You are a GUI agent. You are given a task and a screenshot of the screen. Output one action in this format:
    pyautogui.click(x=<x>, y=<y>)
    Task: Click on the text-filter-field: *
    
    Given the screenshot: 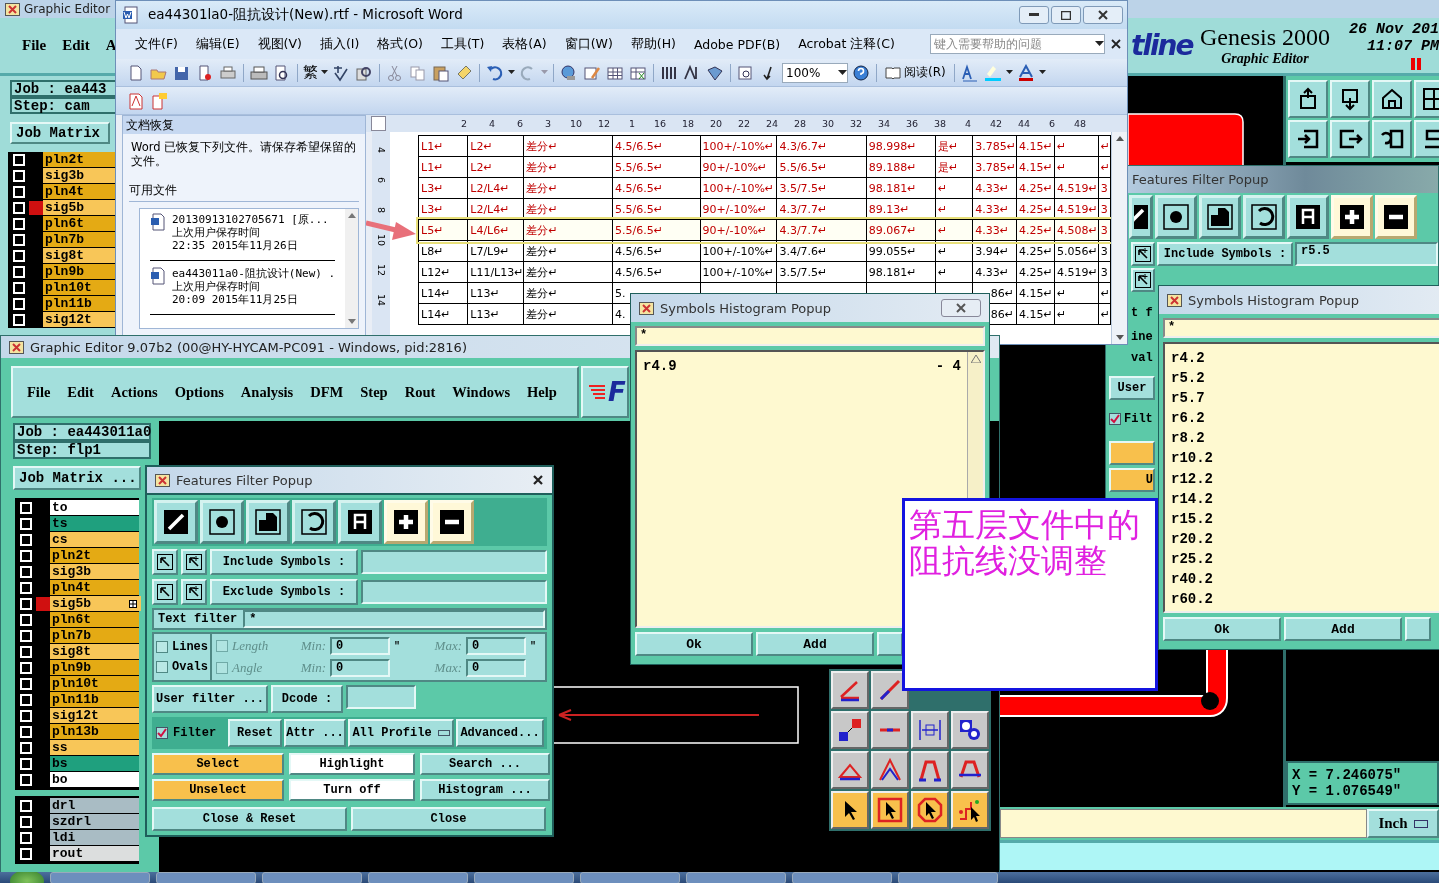 What is the action you would take?
    pyautogui.click(x=394, y=619)
    